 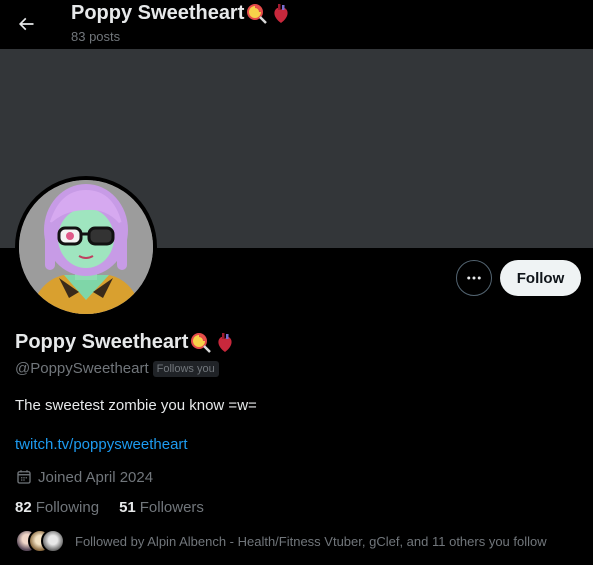 I want to click on followers-label: Followers, so click(x=171, y=507).